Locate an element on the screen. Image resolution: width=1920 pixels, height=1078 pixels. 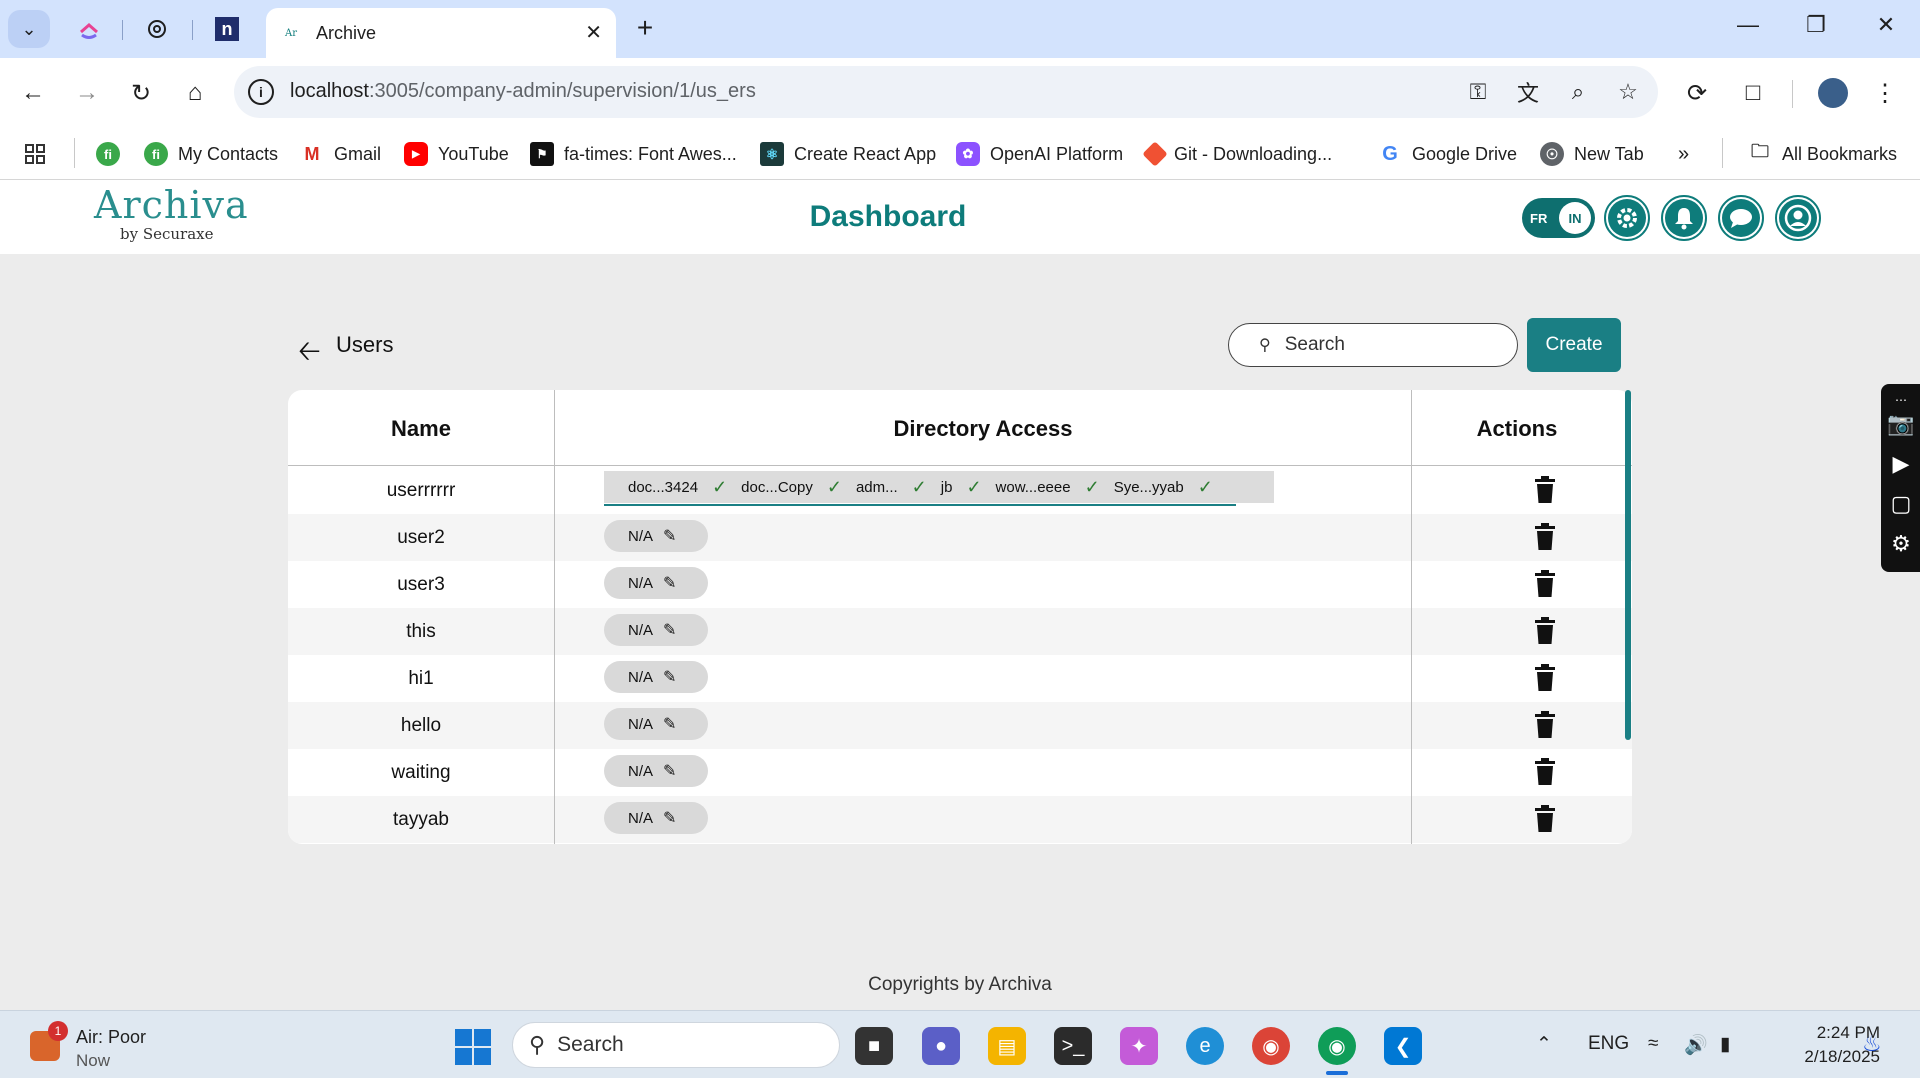
language-toggle: FR IN is located at coordinates (1558, 218).